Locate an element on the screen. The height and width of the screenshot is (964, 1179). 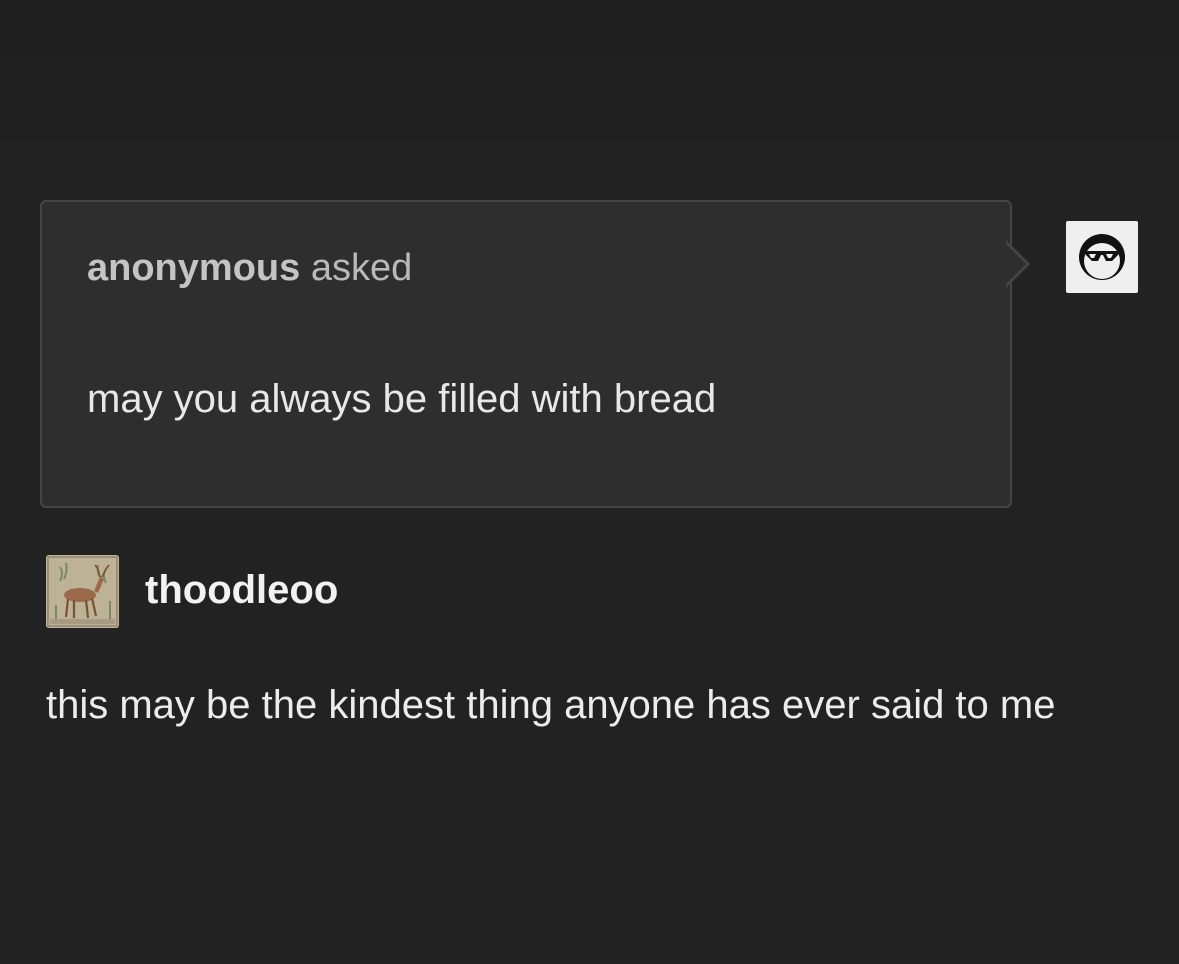
anonymous-avatar-icon is located at coordinates (1102, 257).